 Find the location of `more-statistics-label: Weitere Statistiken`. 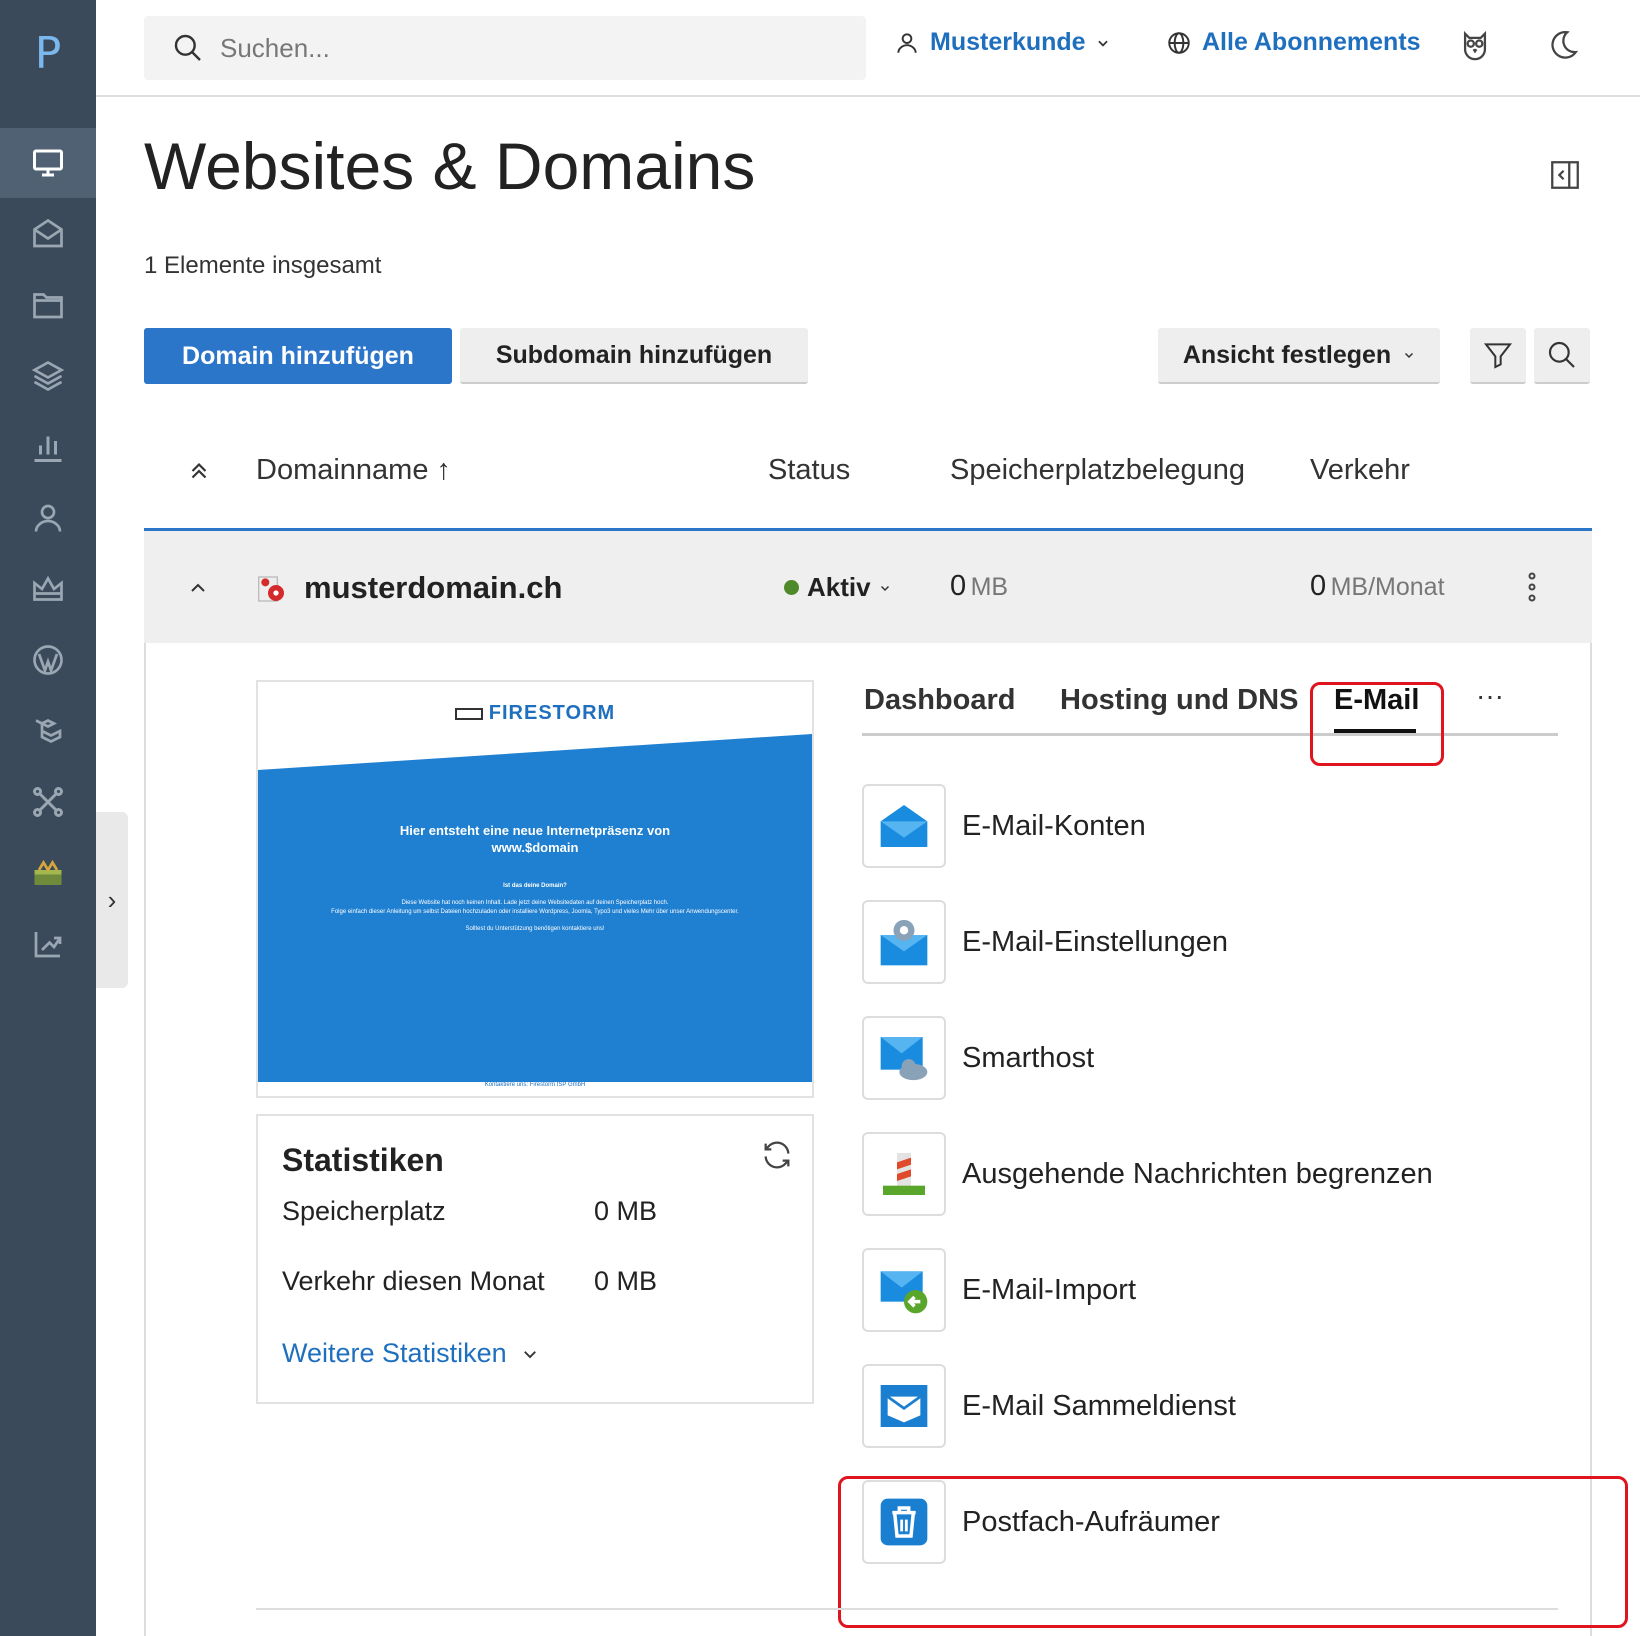

more-statistics-label: Weitere Statistiken is located at coordinates (394, 1353).